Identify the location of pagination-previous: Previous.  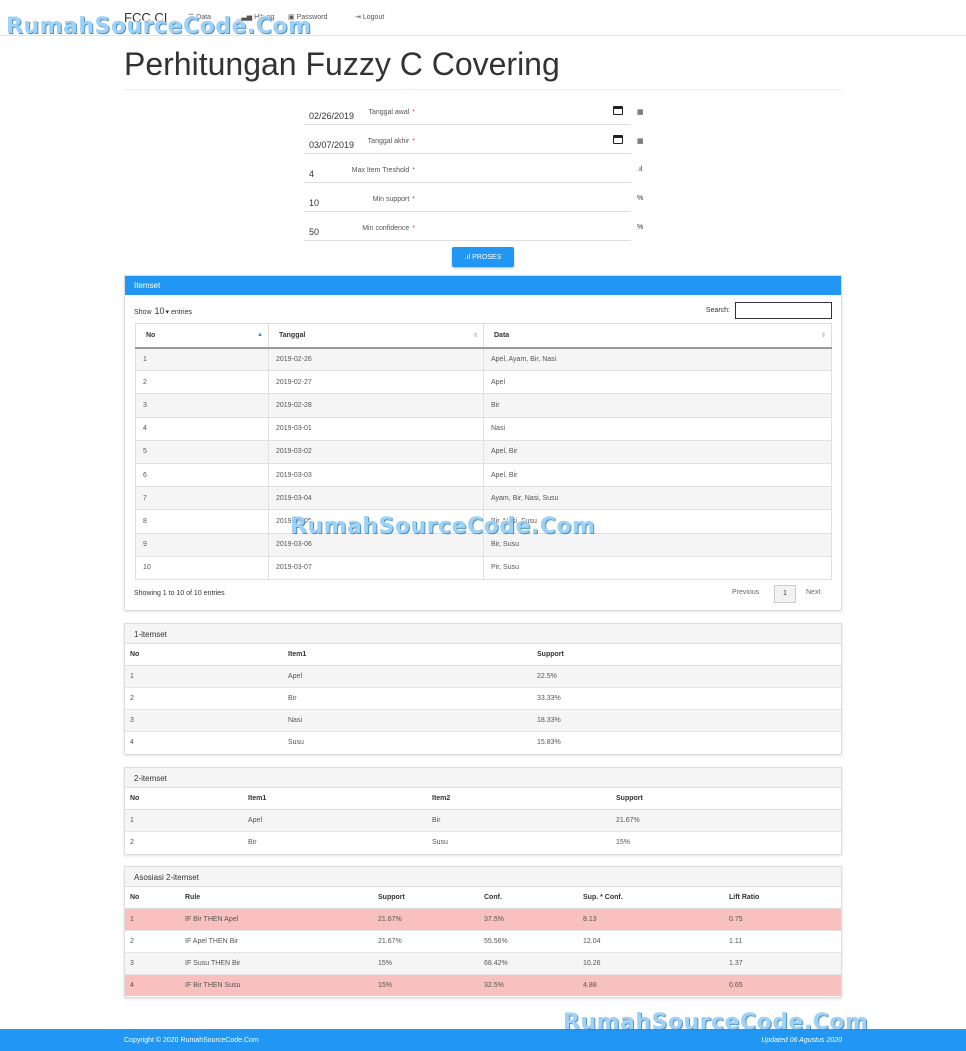
(745, 592).